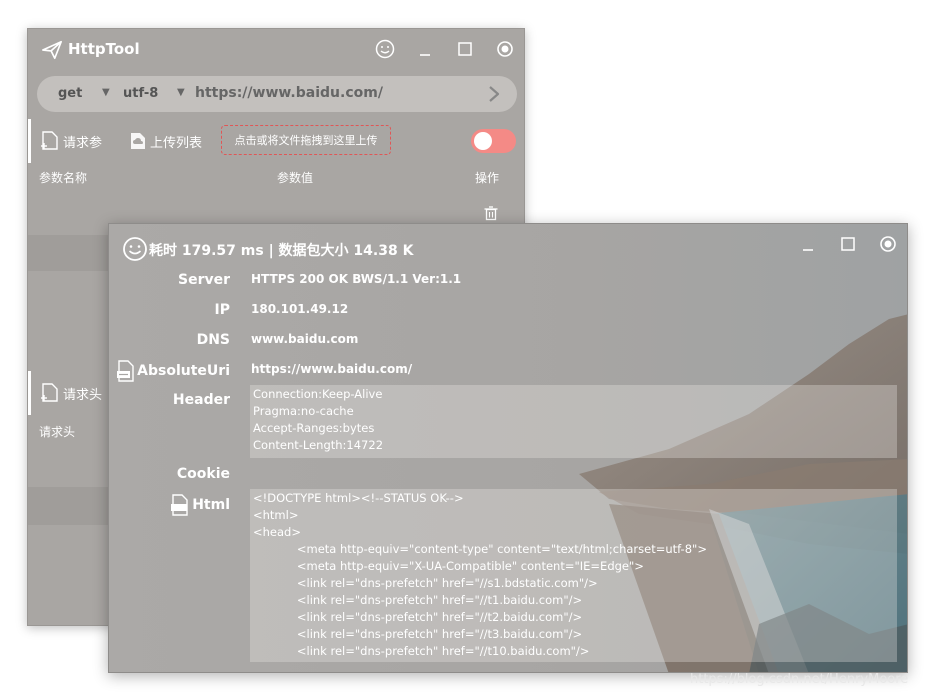 The image size is (934, 699). Describe the element at coordinates (63, 178) in the screenshot. I see `col-param-name: 参数名称` at that location.